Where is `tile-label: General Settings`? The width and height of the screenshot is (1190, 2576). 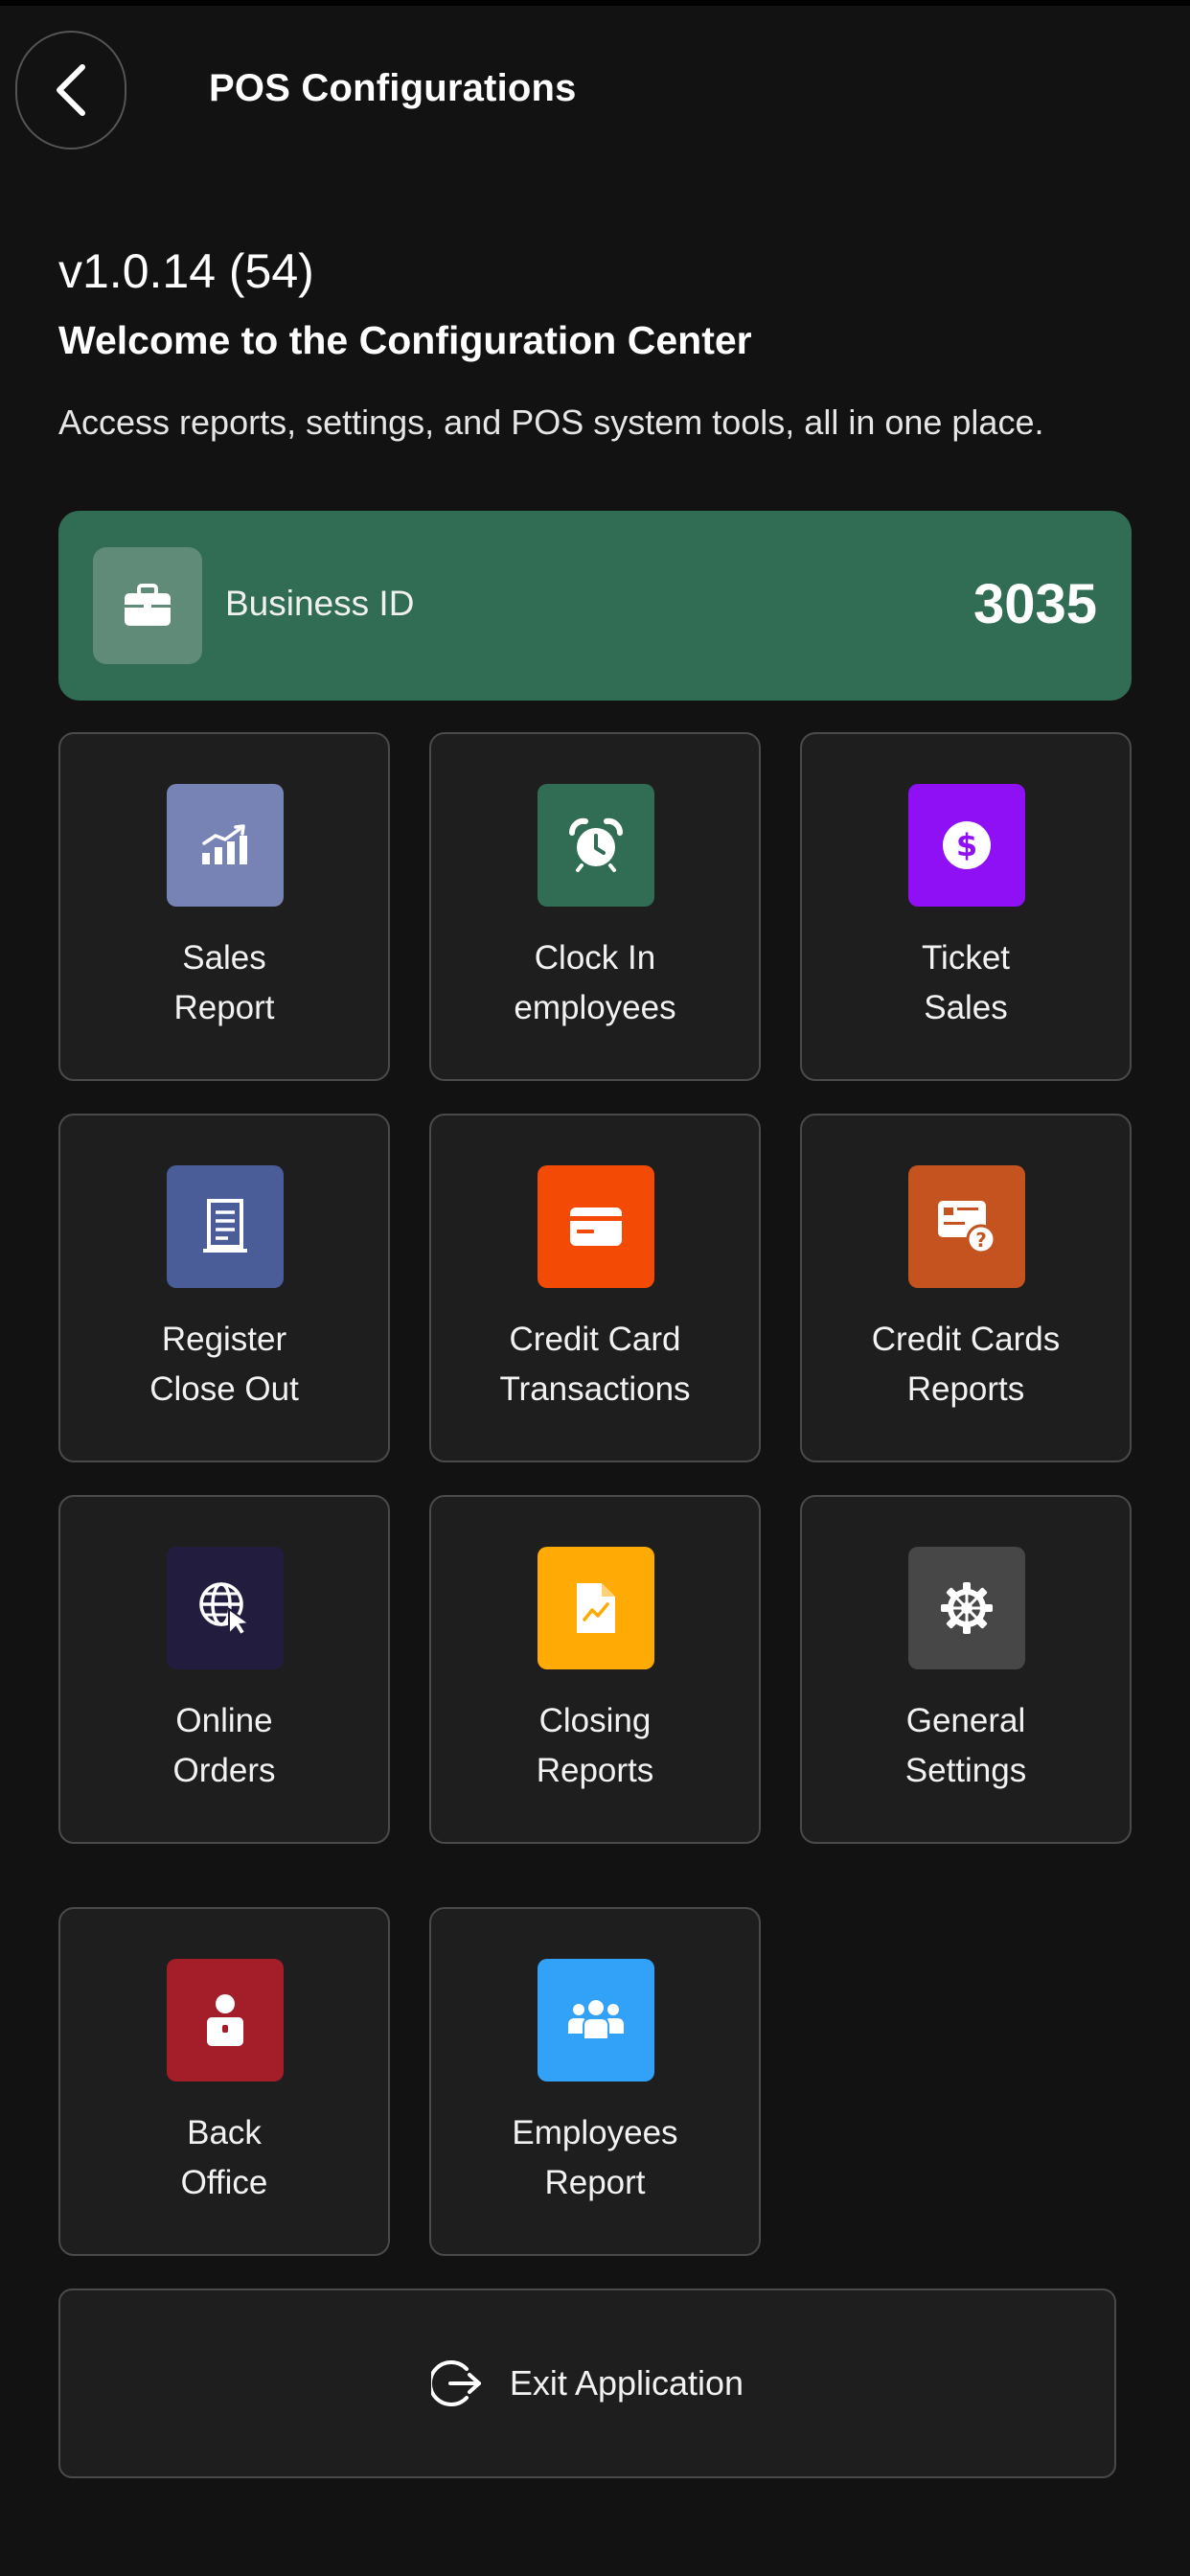
tile-label: General Settings is located at coordinates (966, 1745).